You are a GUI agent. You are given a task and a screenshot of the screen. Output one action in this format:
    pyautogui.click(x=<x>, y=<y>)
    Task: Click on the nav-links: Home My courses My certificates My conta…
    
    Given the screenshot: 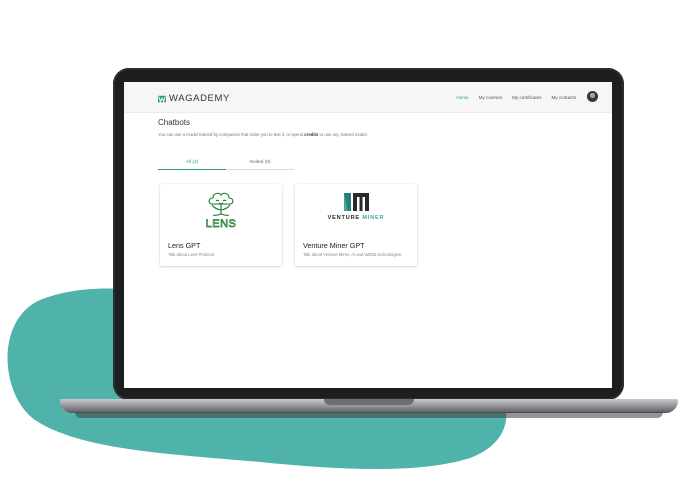 What is the action you would take?
    pyautogui.click(x=516, y=97)
    